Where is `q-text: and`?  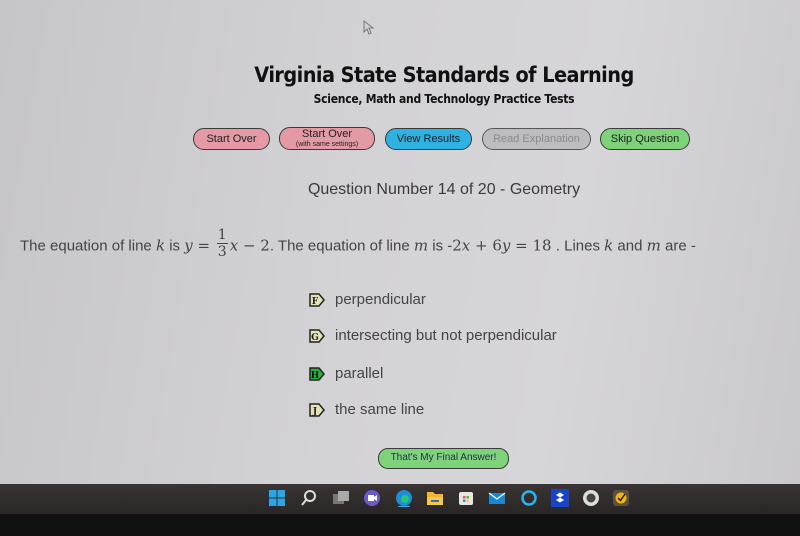 q-text: and is located at coordinates (630, 246).